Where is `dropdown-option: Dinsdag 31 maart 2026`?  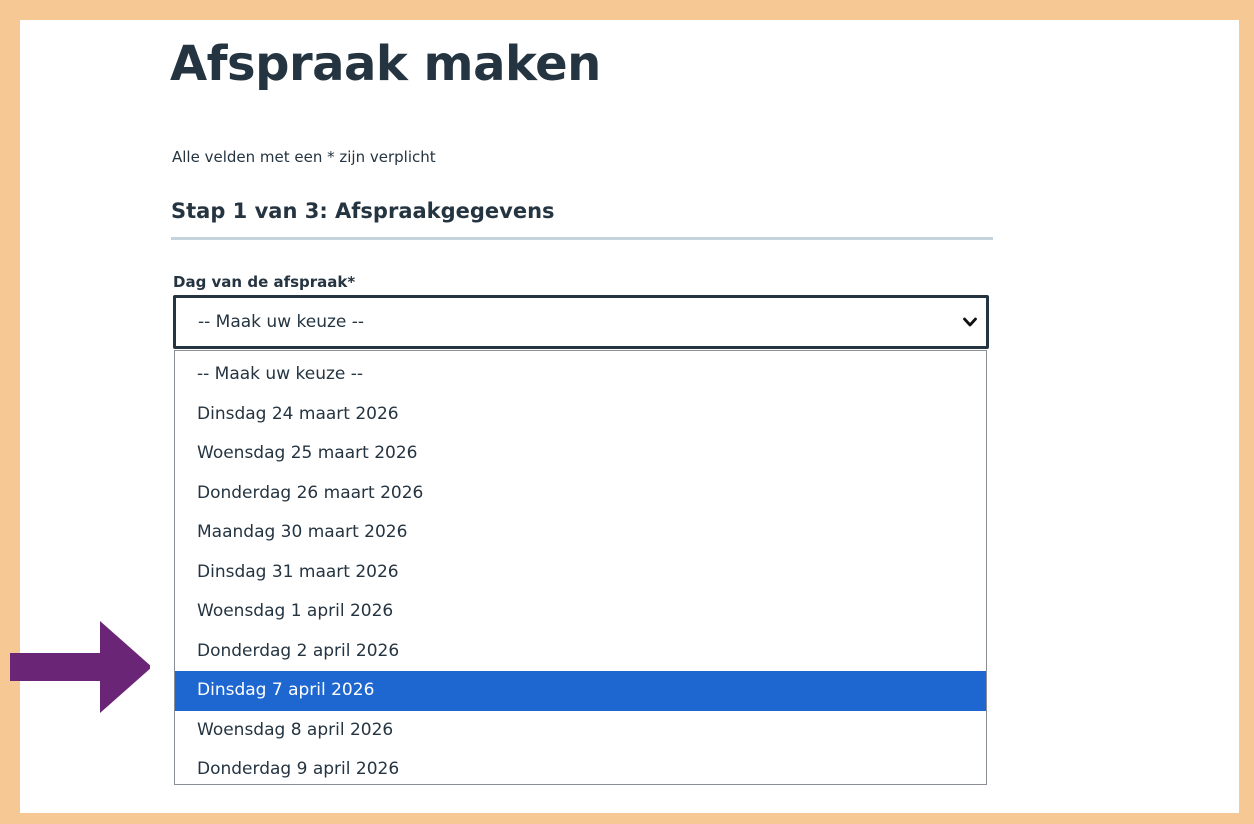 dropdown-option: Dinsdag 31 maart 2026 is located at coordinates (580, 573).